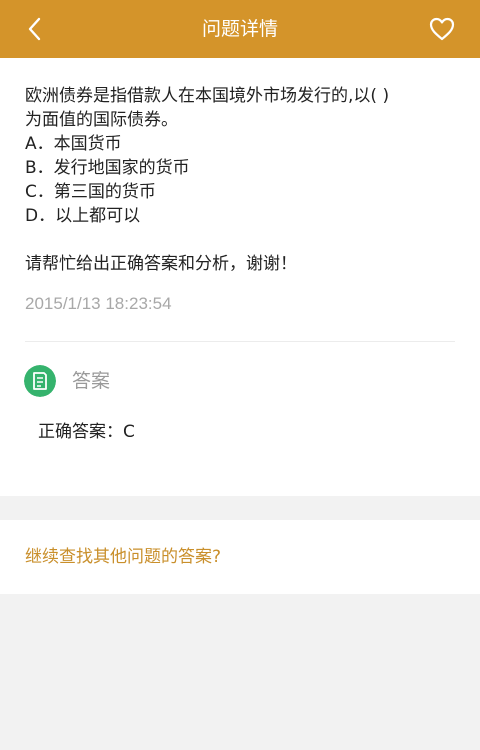  Describe the element at coordinates (240, 557) in the screenshot. I see `more-questions-panel: 继续查找其他问题的答案?` at that location.